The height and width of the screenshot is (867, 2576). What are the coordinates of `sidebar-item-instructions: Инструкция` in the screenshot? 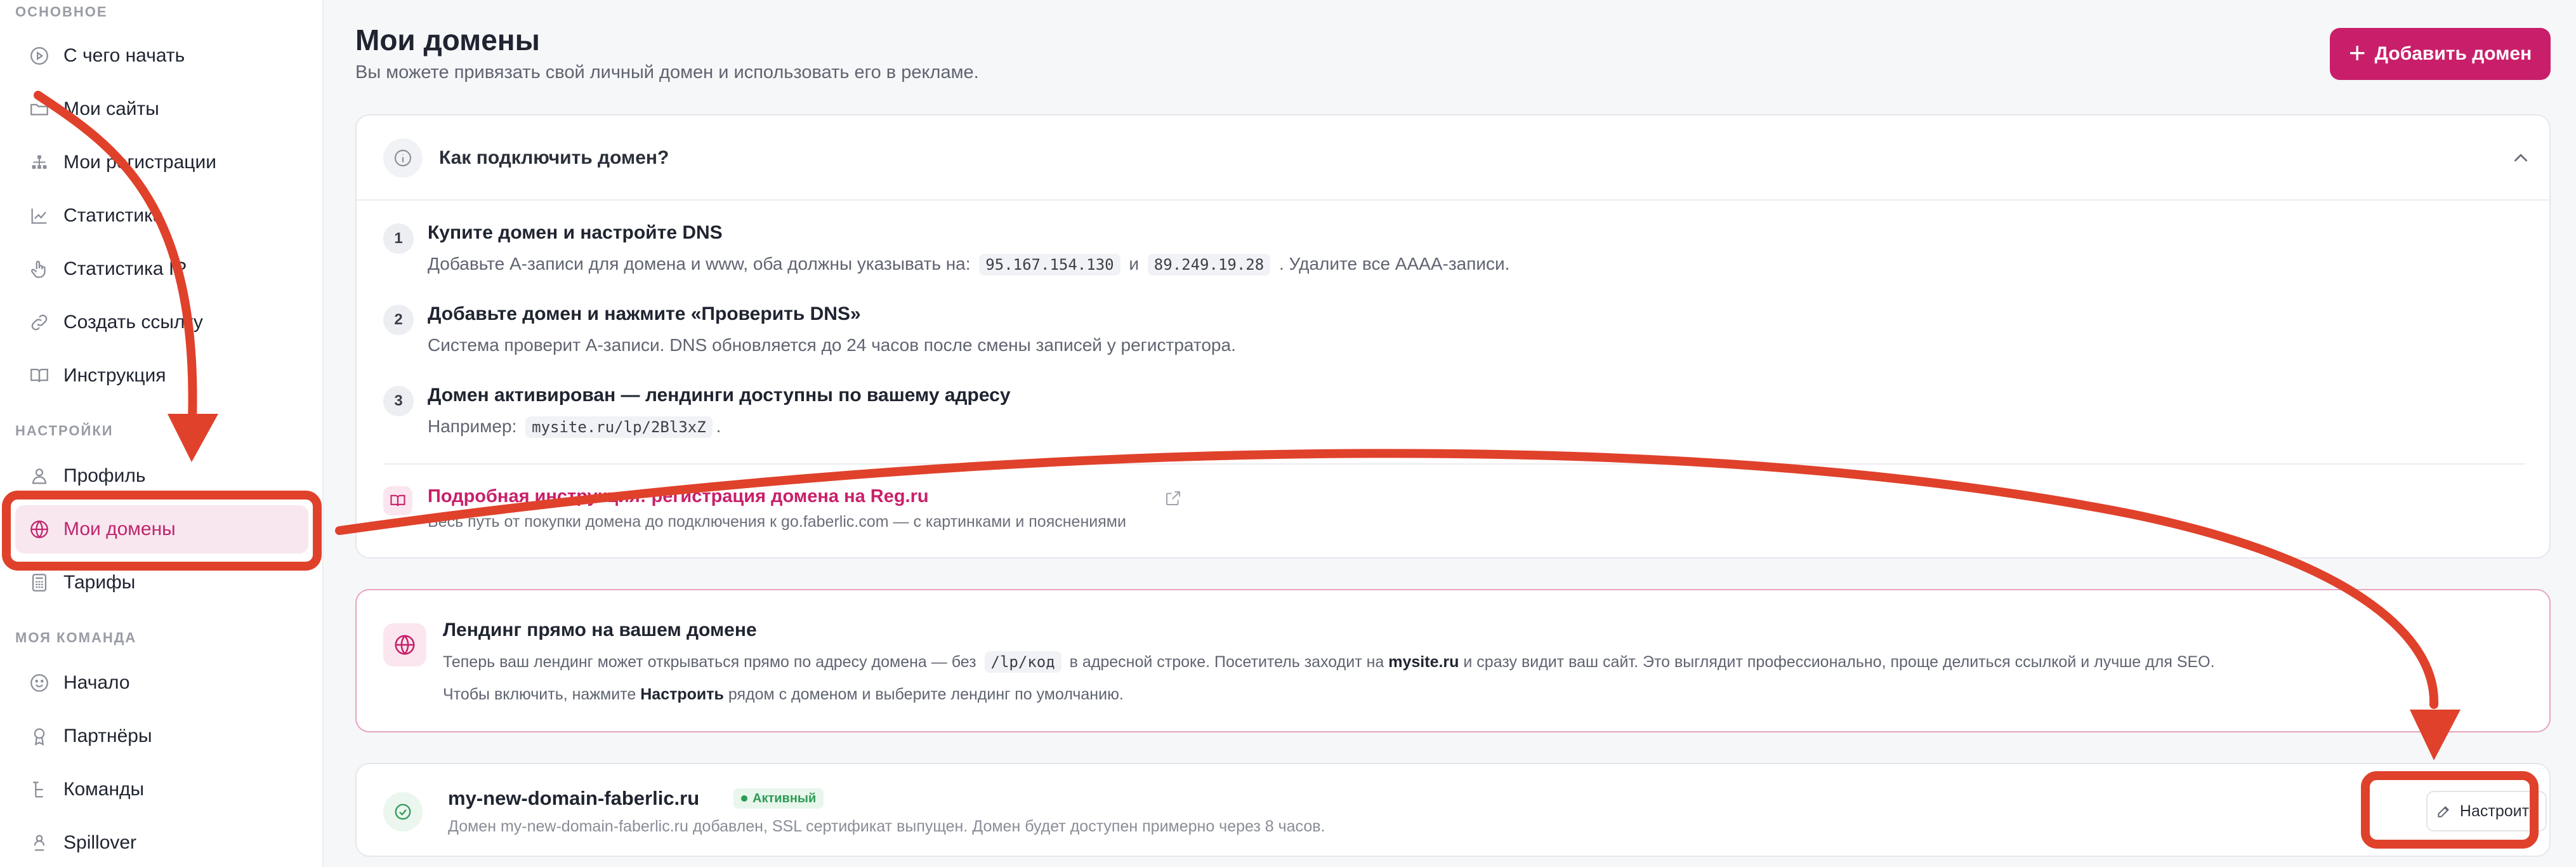 It's located at (161, 376).